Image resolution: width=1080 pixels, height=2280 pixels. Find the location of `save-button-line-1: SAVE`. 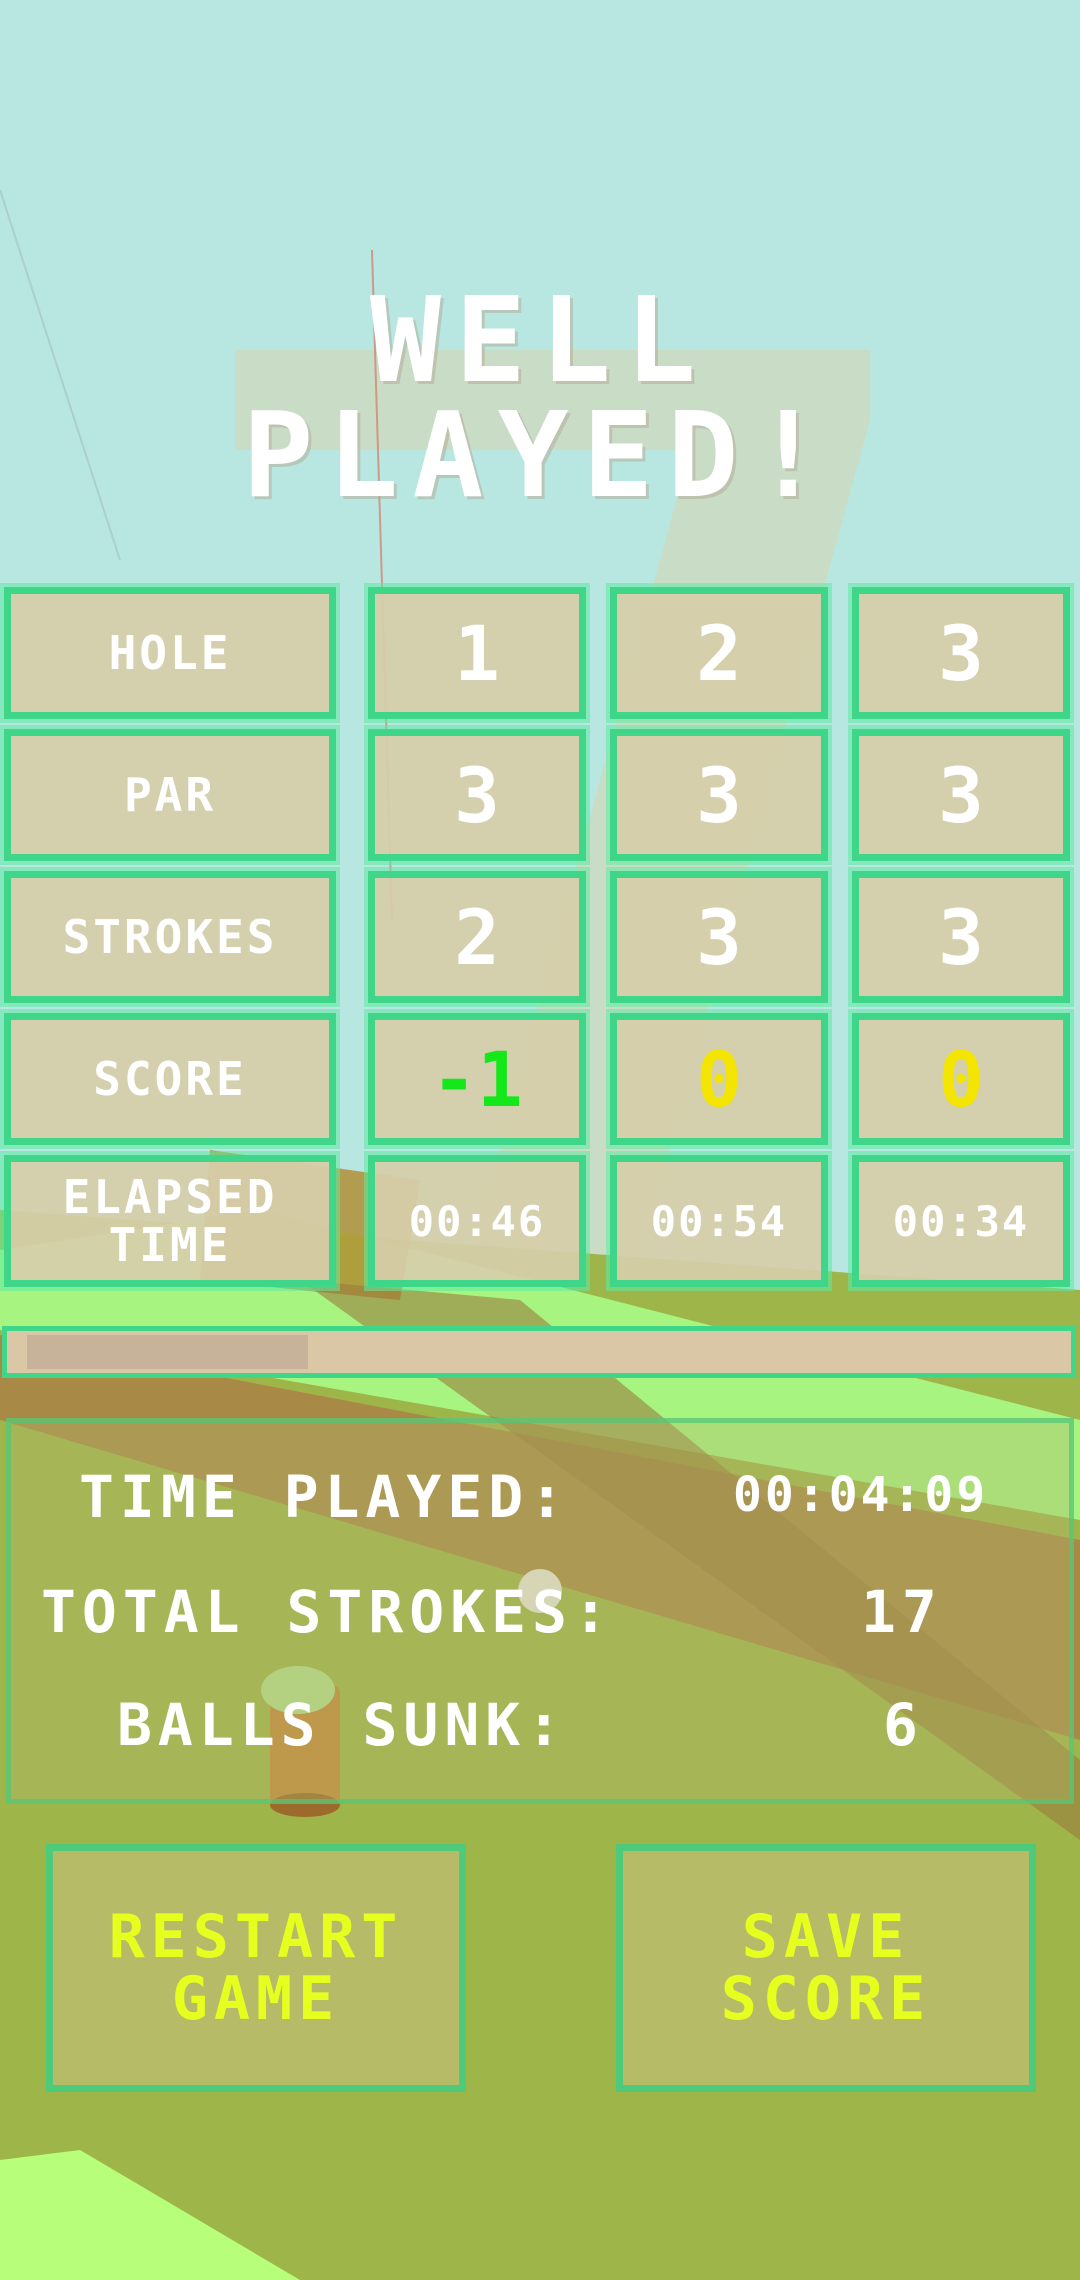

save-button-line-1: SAVE is located at coordinates (826, 1937).